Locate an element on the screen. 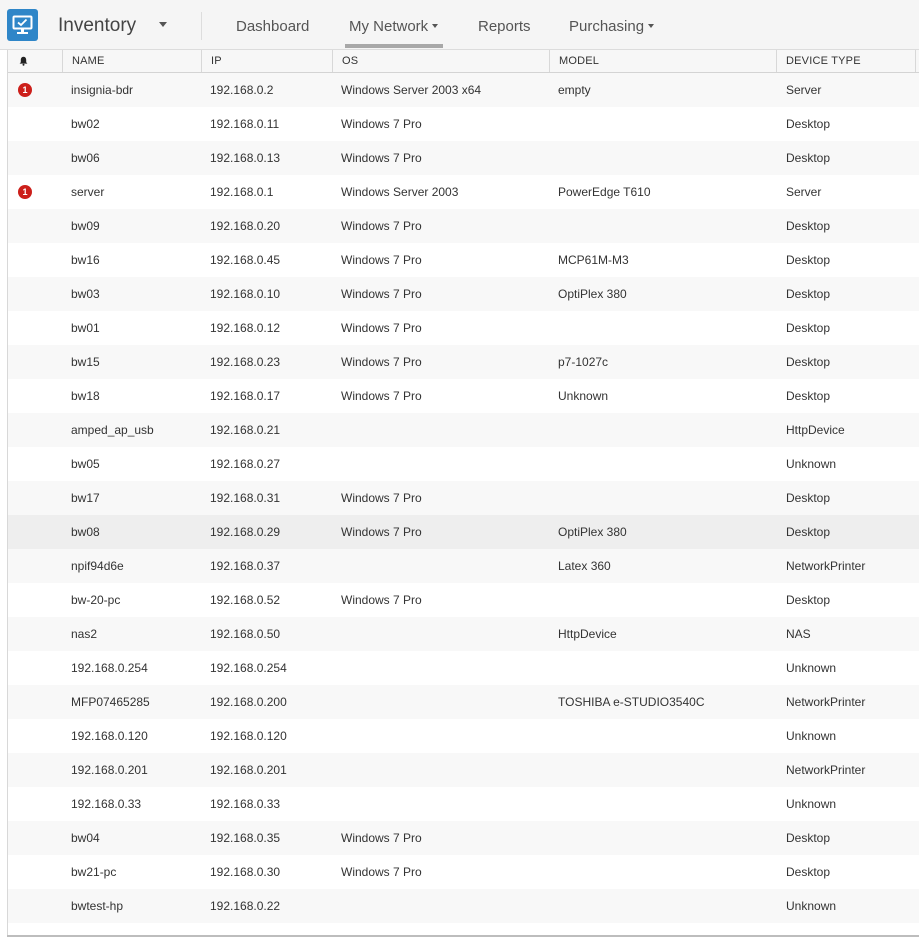 The width and height of the screenshot is (919, 937). column-header-ip: IP is located at coordinates (267, 61).